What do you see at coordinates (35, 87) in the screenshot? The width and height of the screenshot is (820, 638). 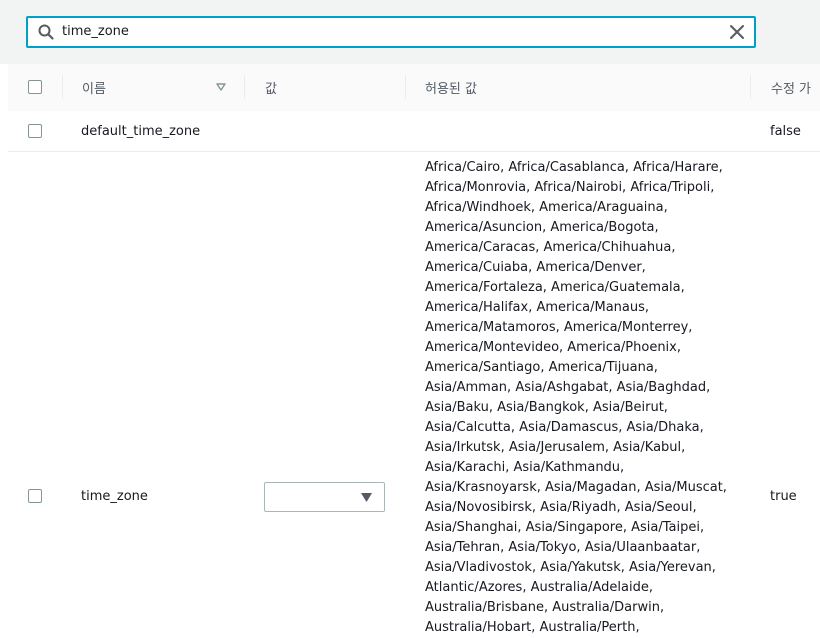 I see `select-all-checkbox` at bounding box center [35, 87].